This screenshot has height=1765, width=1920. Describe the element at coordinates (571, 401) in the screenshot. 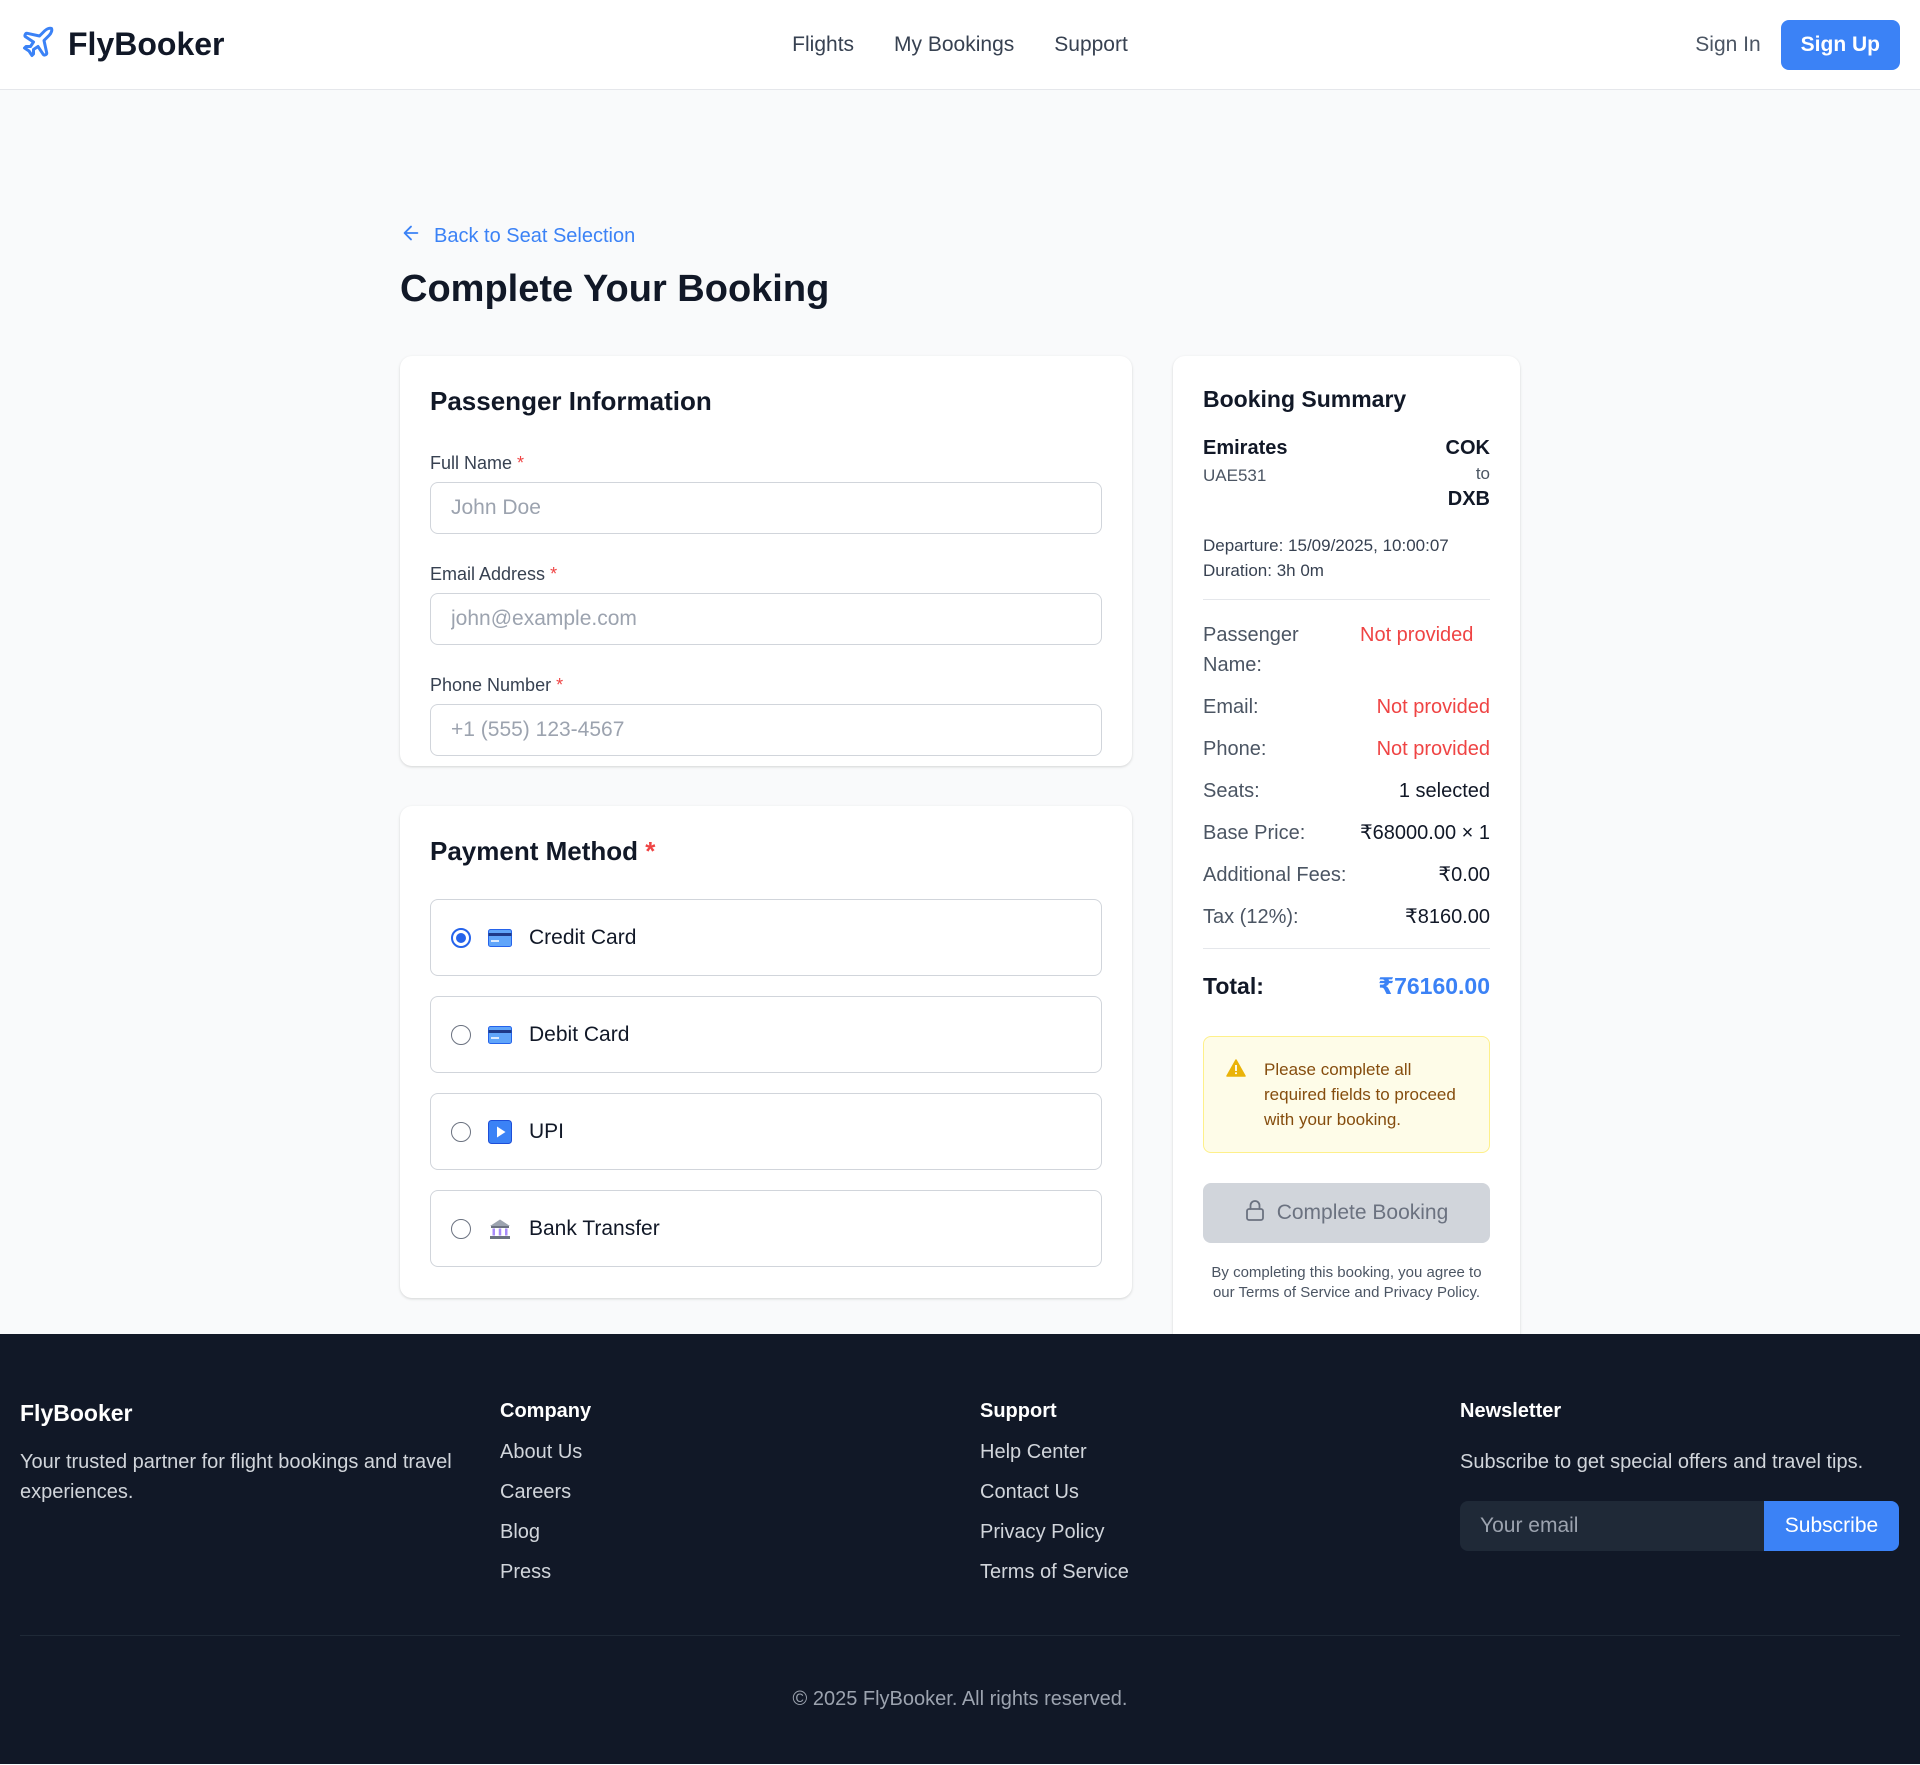

I see `passenger-information-title: Passenger Information` at that location.